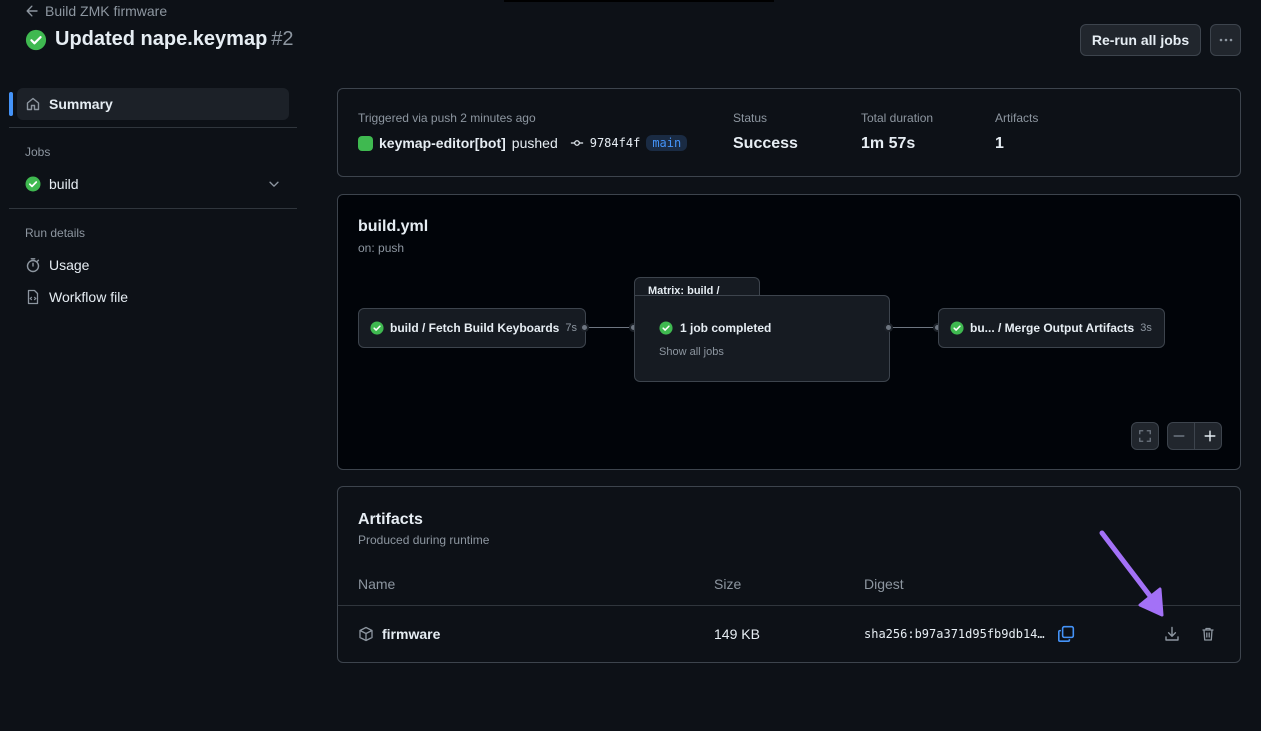 Image resolution: width=1261 pixels, height=731 pixels. Describe the element at coordinates (897, 118) in the screenshot. I see `duration-label: Total duration` at that location.